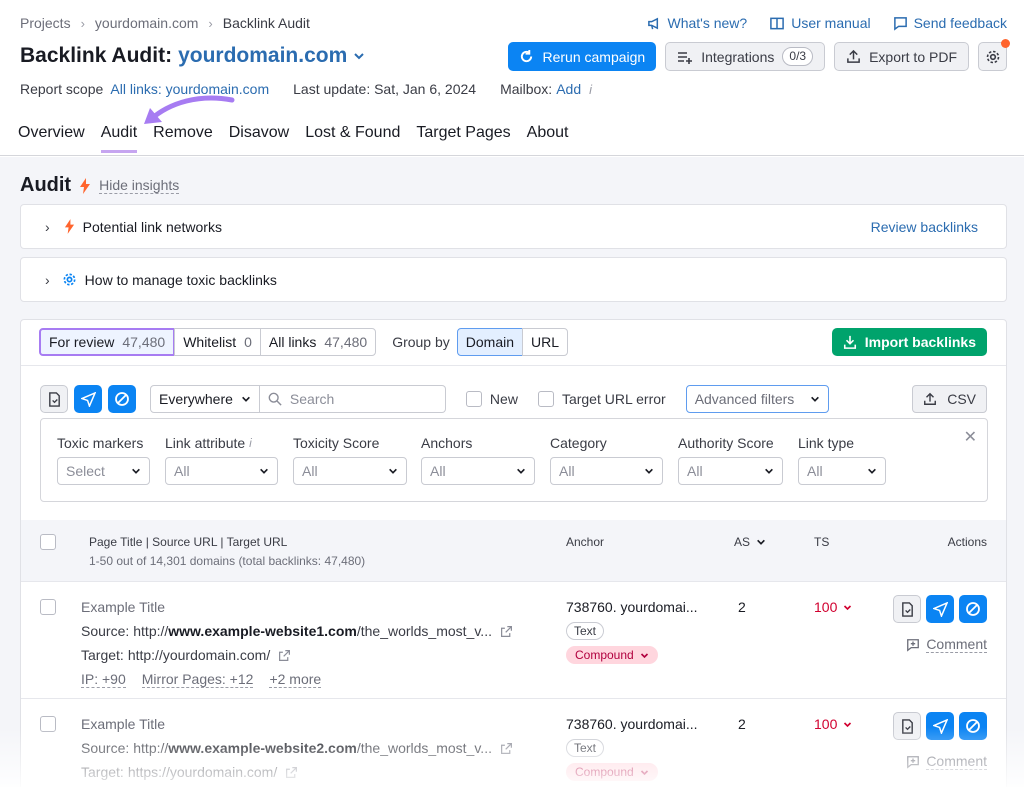 The height and width of the screenshot is (787, 1024). What do you see at coordinates (421, 342) in the screenshot?
I see `group-by-label: Group by` at bounding box center [421, 342].